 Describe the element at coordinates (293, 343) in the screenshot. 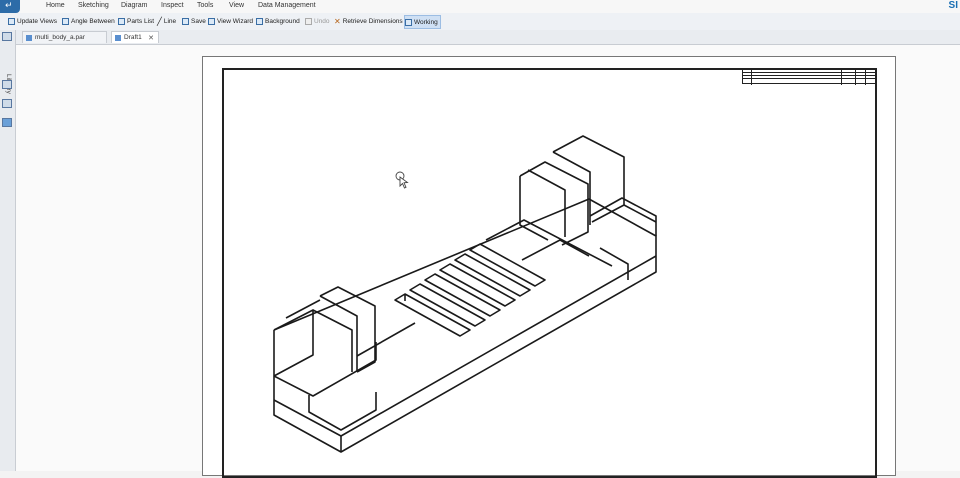

I see `left-tower-front` at that location.